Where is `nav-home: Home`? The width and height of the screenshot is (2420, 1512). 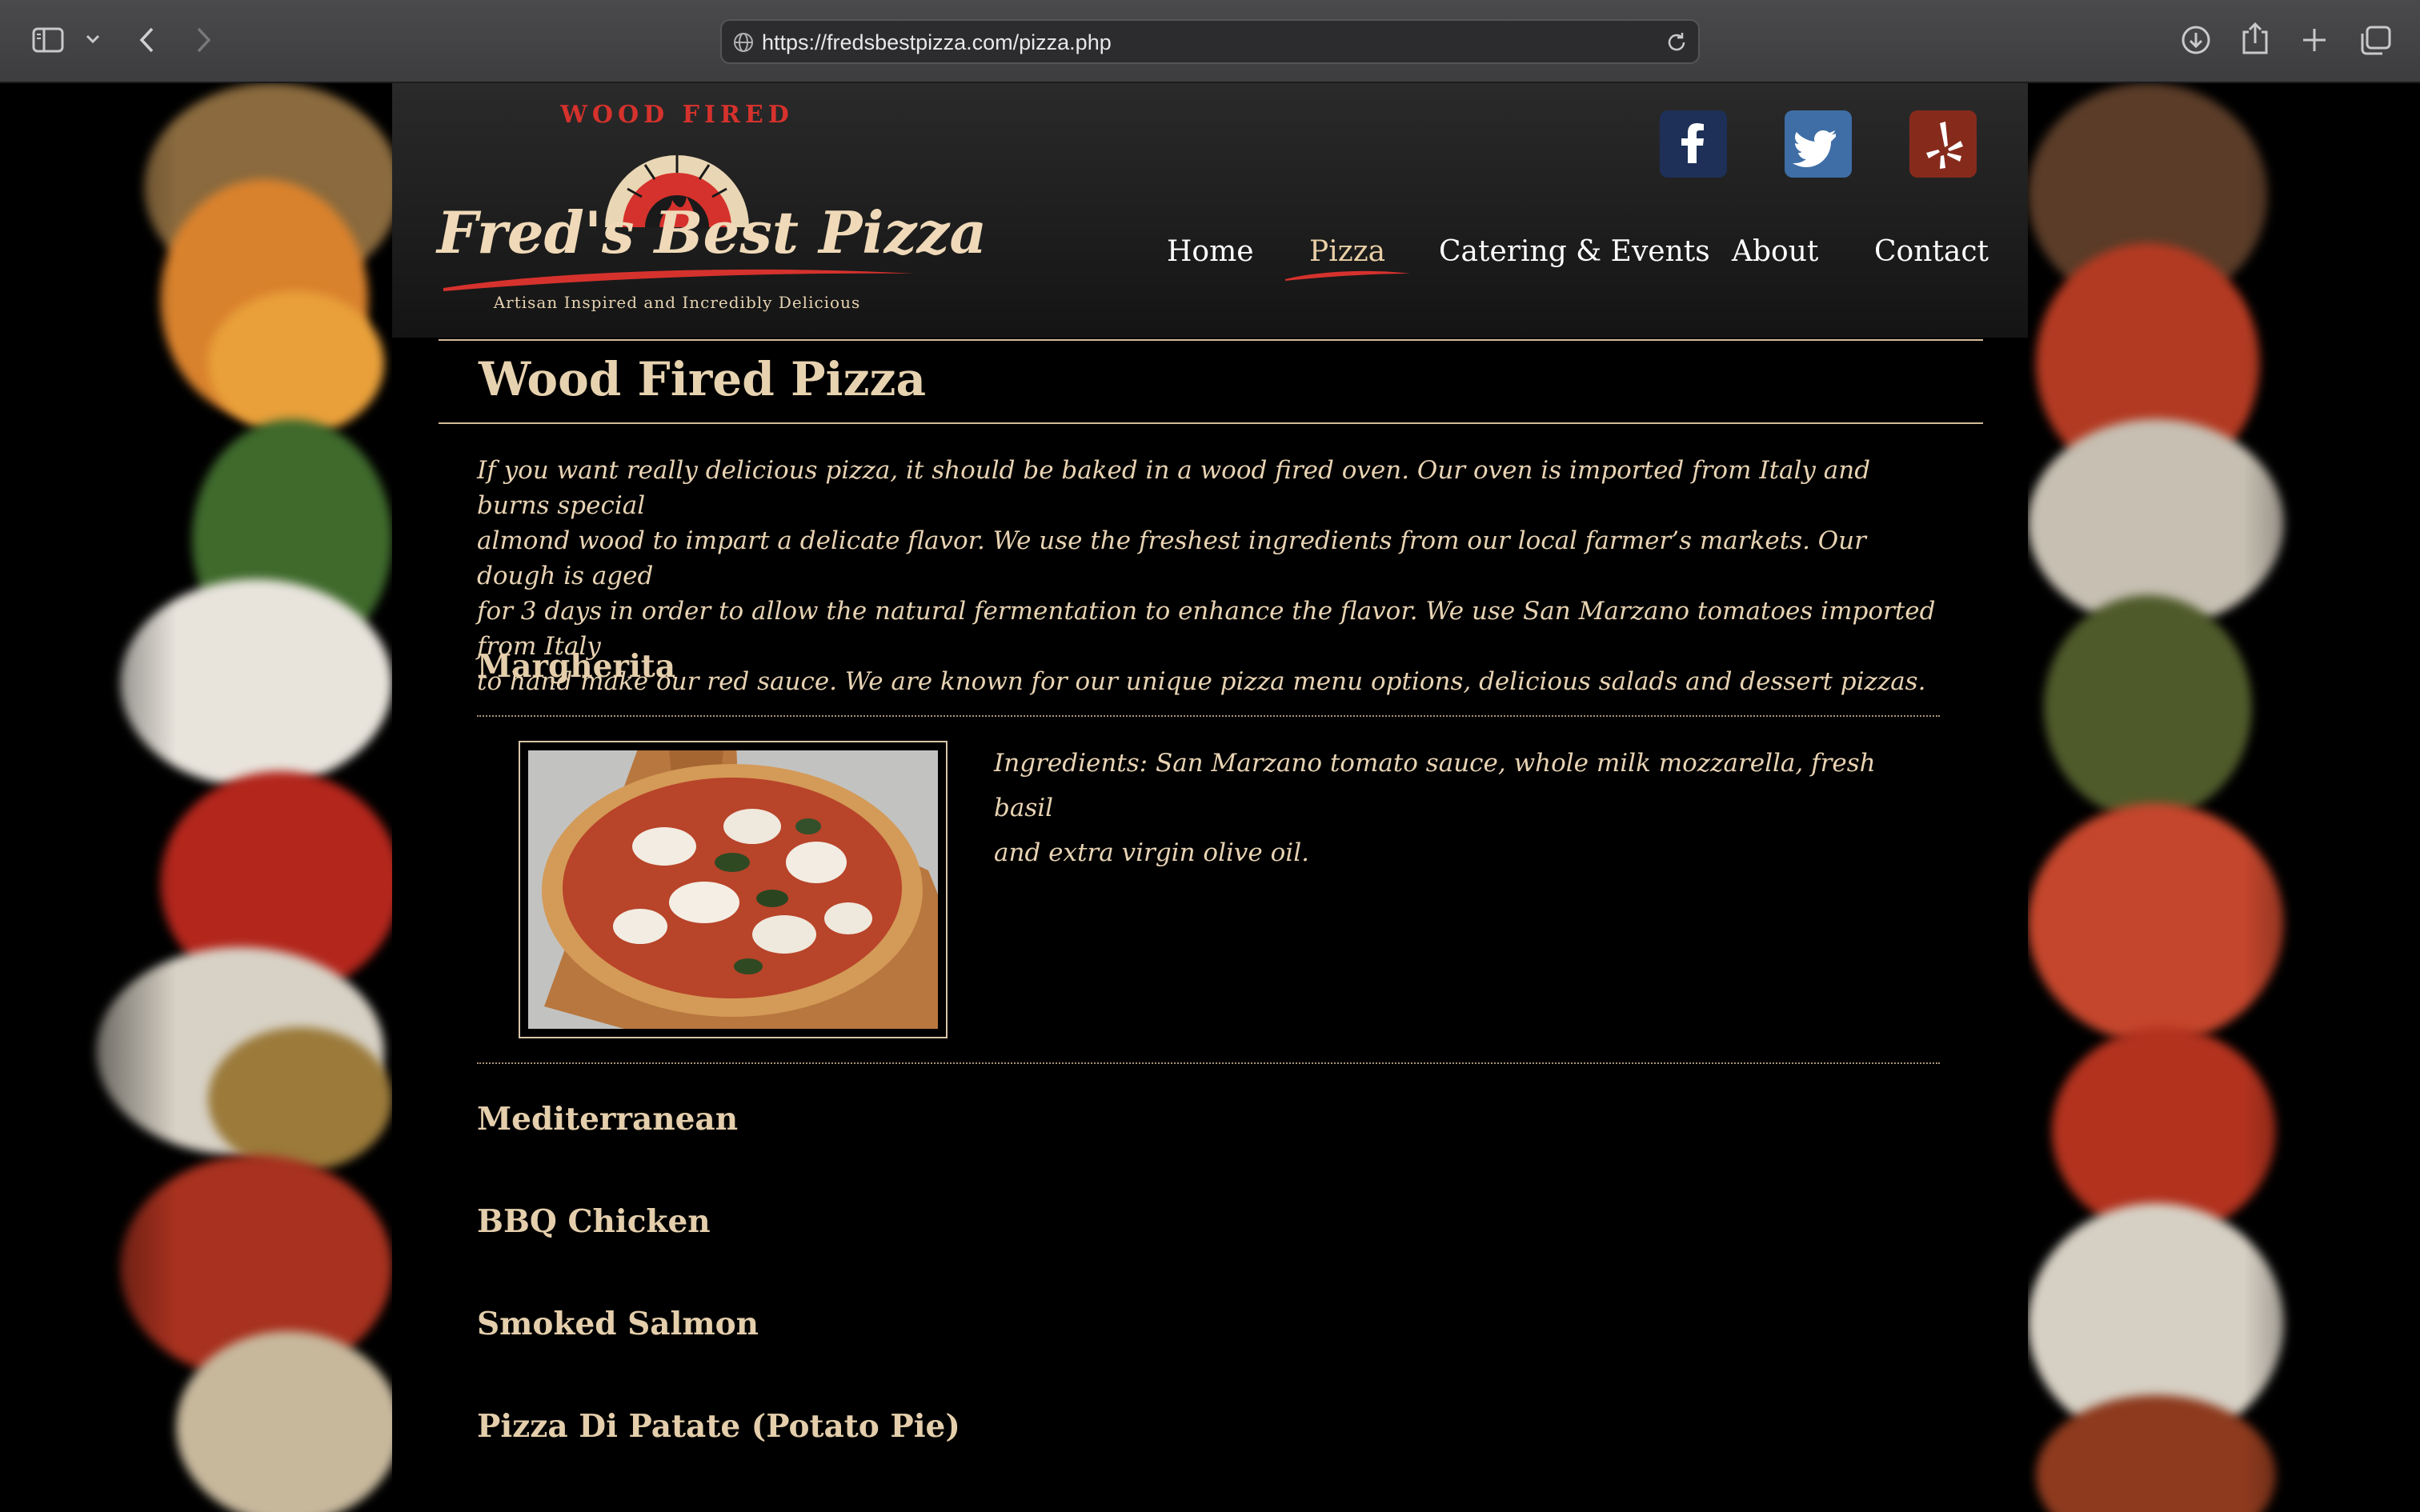 nav-home: Home is located at coordinates (1210, 251).